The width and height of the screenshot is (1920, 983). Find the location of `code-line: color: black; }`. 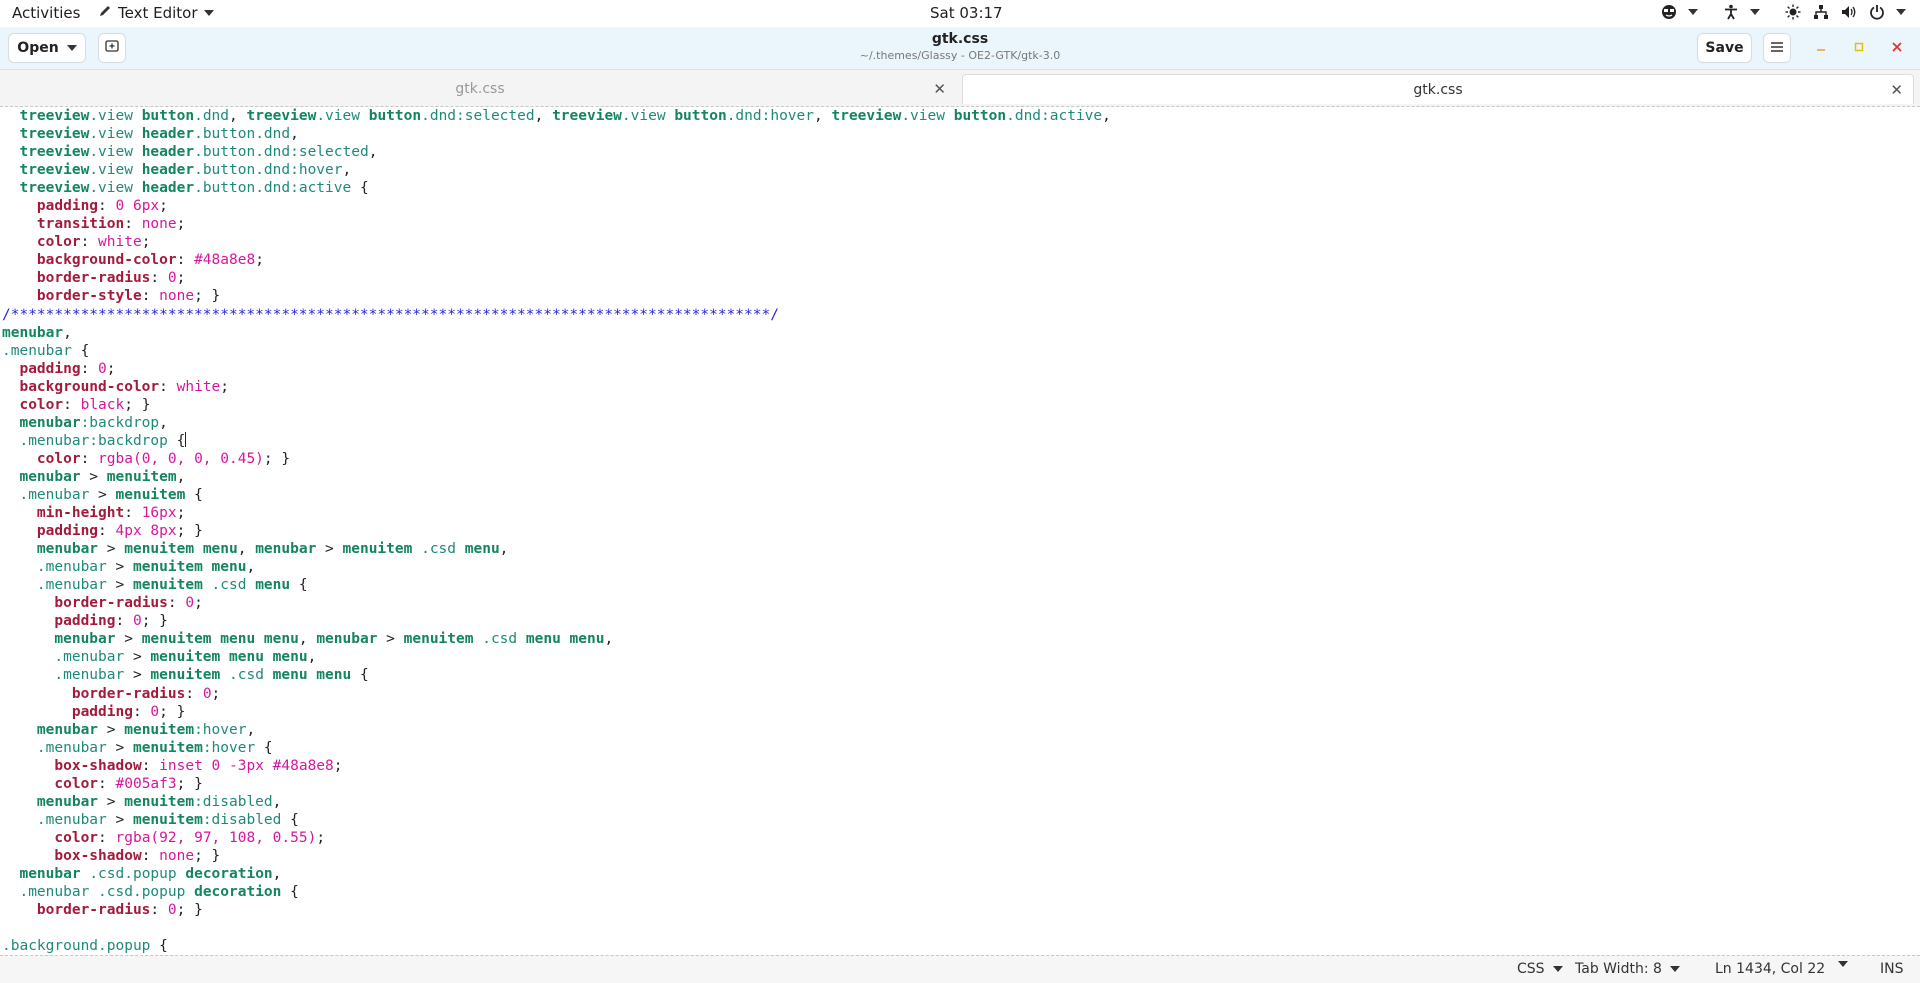

code-line: color: black; } is located at coordinates (556, 405).